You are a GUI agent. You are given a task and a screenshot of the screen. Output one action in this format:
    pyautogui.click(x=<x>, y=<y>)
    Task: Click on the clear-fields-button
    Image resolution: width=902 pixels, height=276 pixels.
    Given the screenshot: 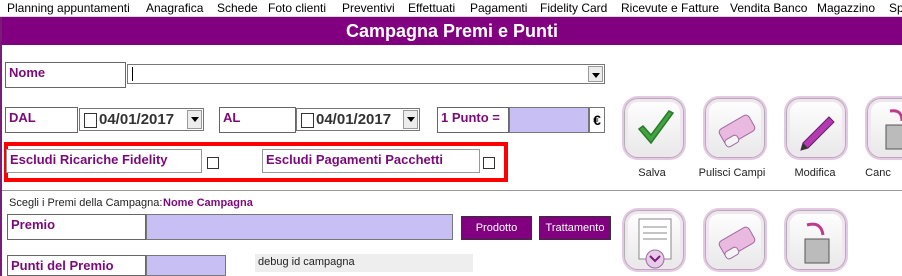 What is the action you would take?
    pyautogui.click(x=735, y=128)
    